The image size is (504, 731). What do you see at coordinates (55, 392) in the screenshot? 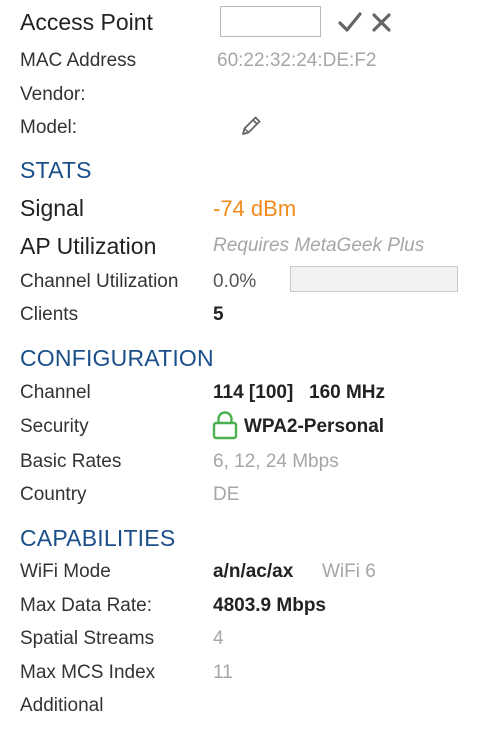
I see `channel-label: Channel` at bounding box center [55, 392].